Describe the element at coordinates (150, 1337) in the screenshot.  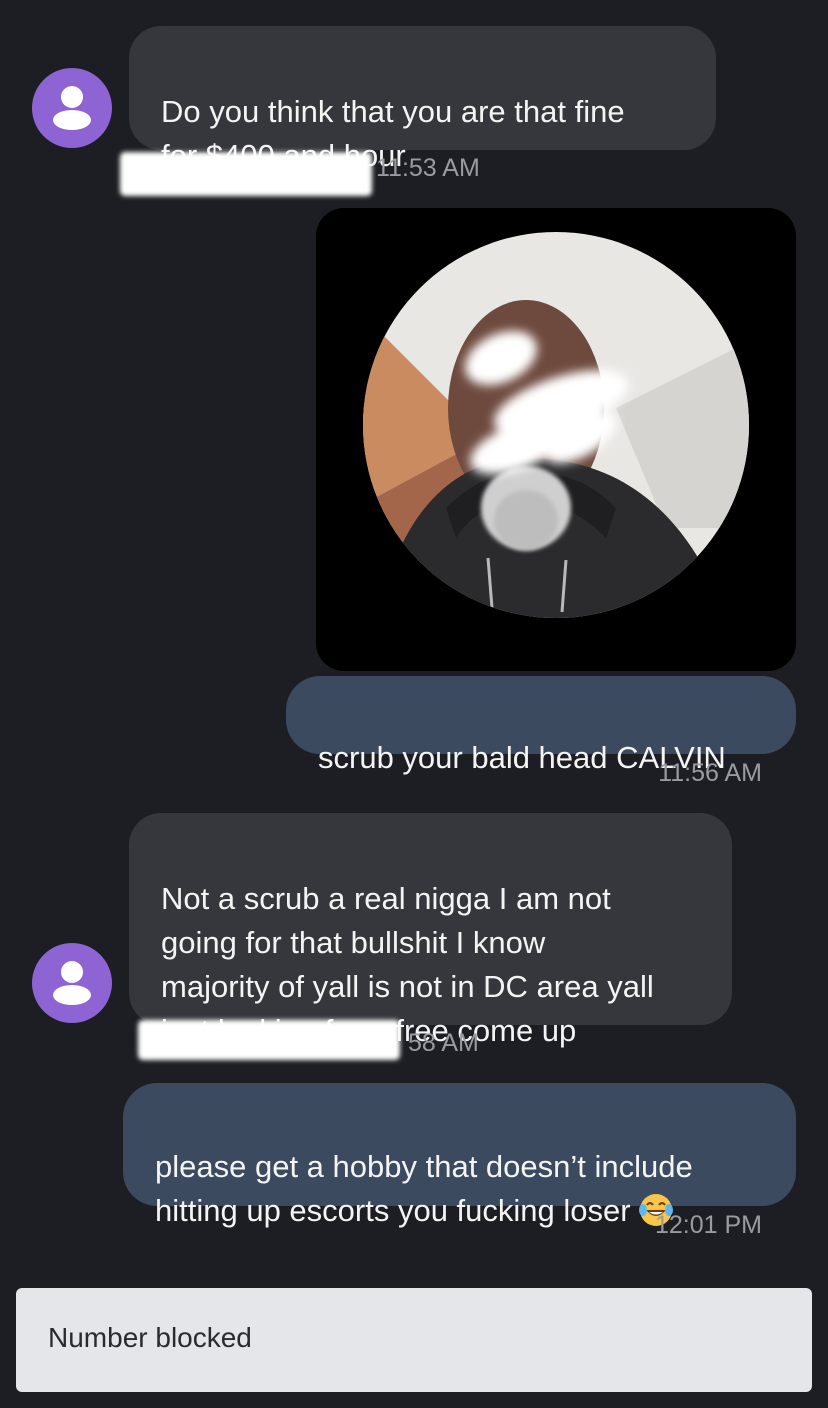
I see `blocked-status-text: Number blocked` at that location.